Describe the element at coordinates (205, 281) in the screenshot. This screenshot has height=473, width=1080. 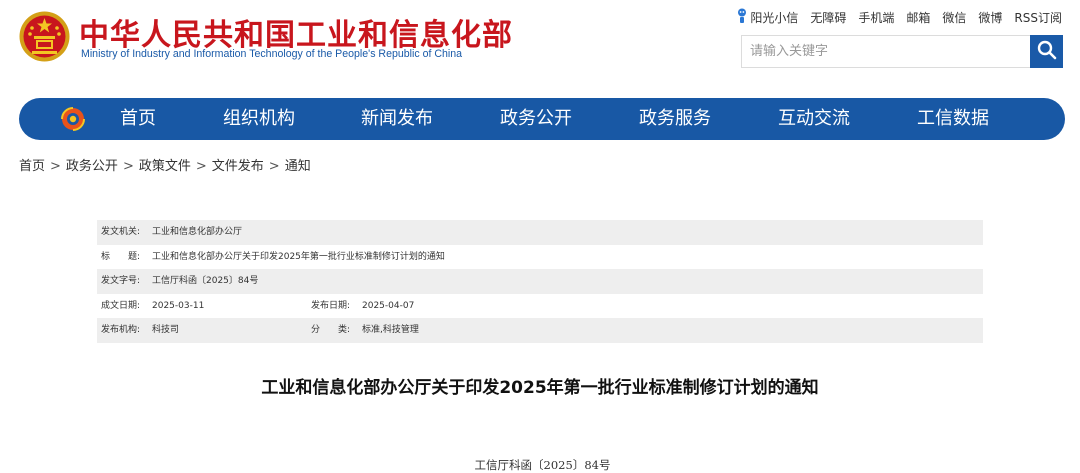
I see `docno-value: 工信厅科函〔2025〕84号` at that location.